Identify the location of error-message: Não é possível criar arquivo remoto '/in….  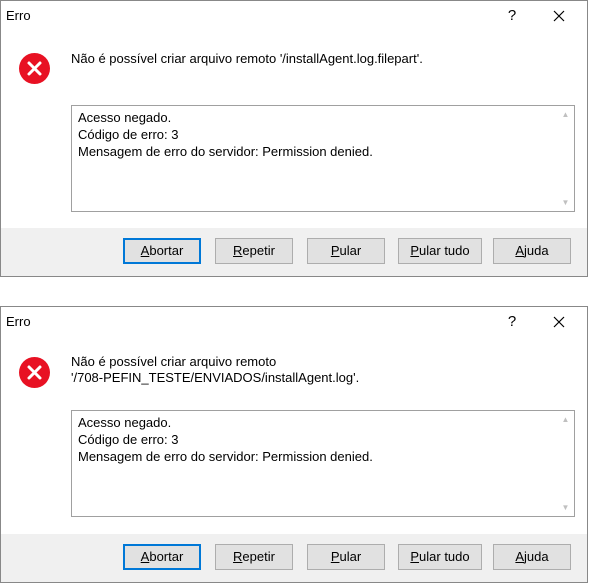
(311, 59).